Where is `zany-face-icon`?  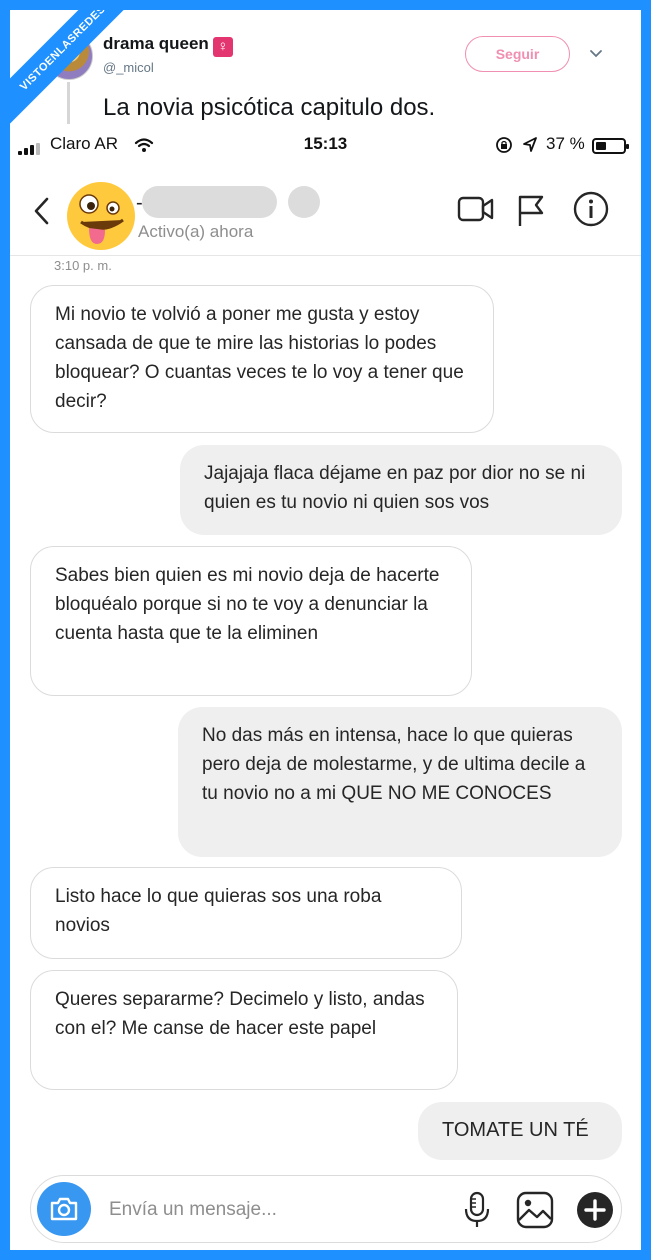 zany-face-icon is located at coordinates (101, 216).